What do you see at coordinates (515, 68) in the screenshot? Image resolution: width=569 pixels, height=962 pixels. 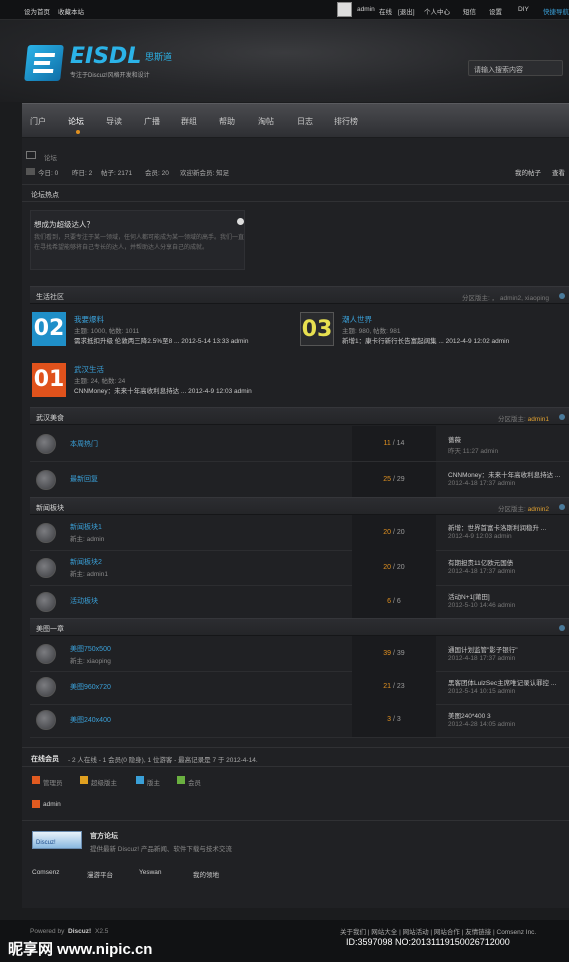 I see `search-input: 请输入搜索内容` at bounding box center [515, 68].